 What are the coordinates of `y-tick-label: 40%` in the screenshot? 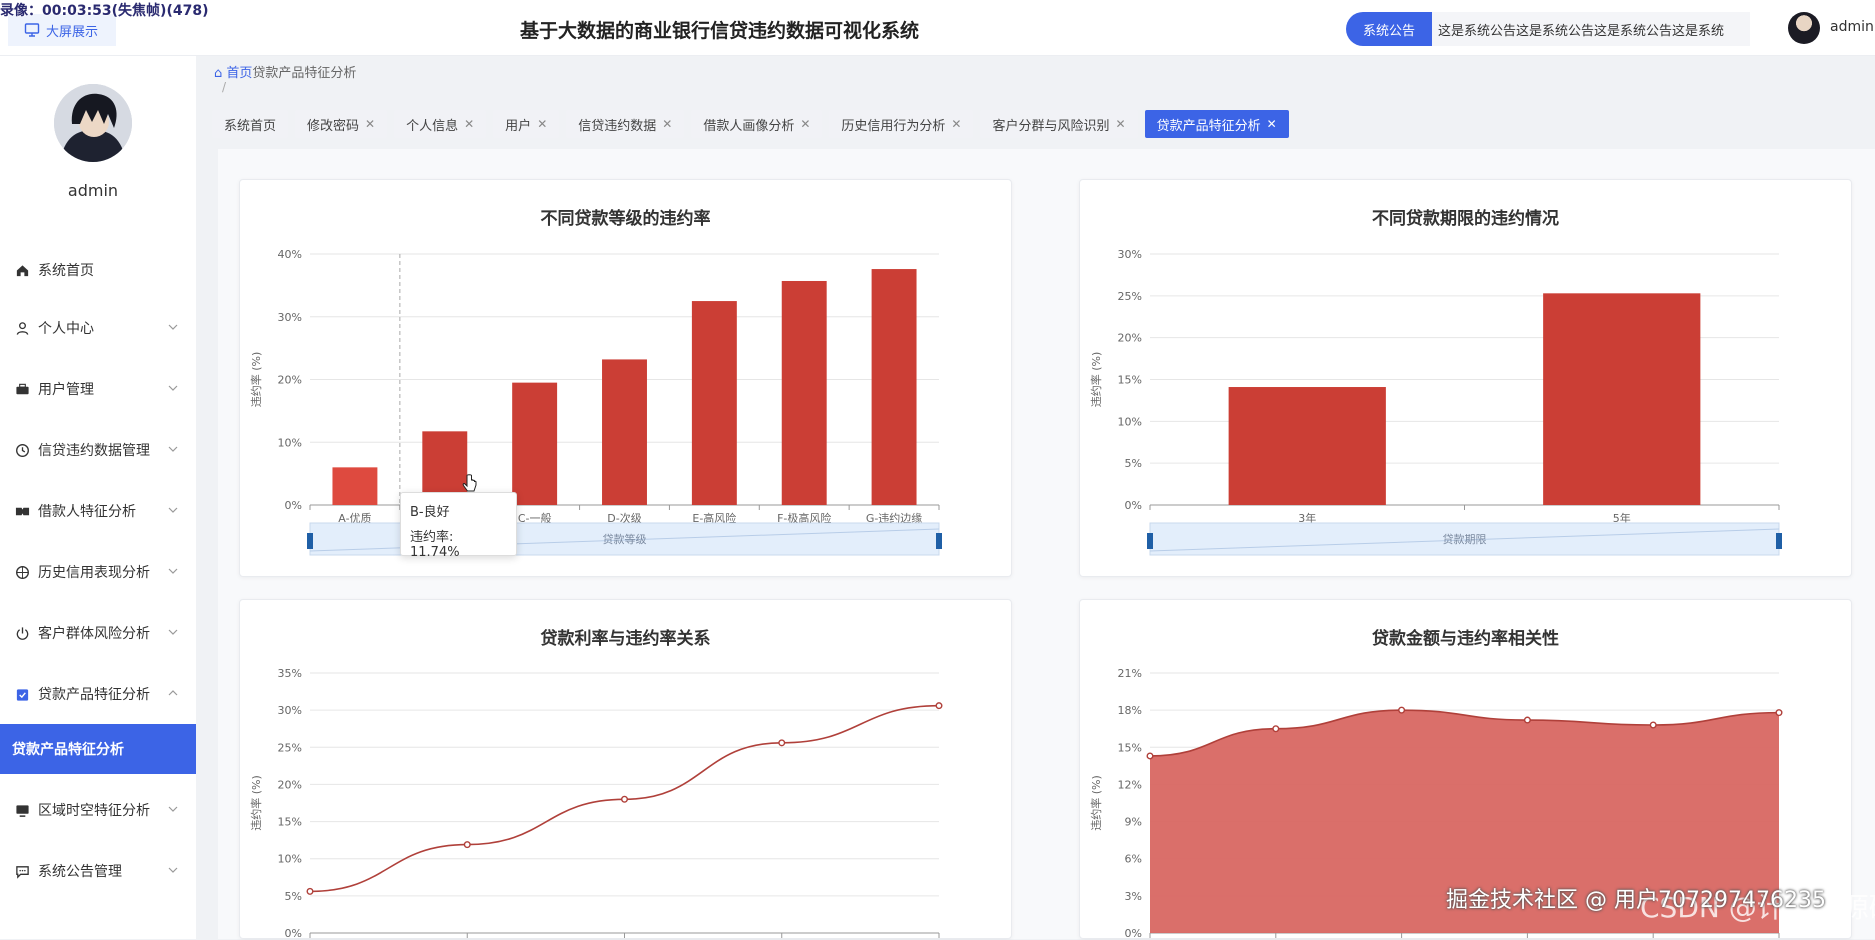 It's located at (290, 254).